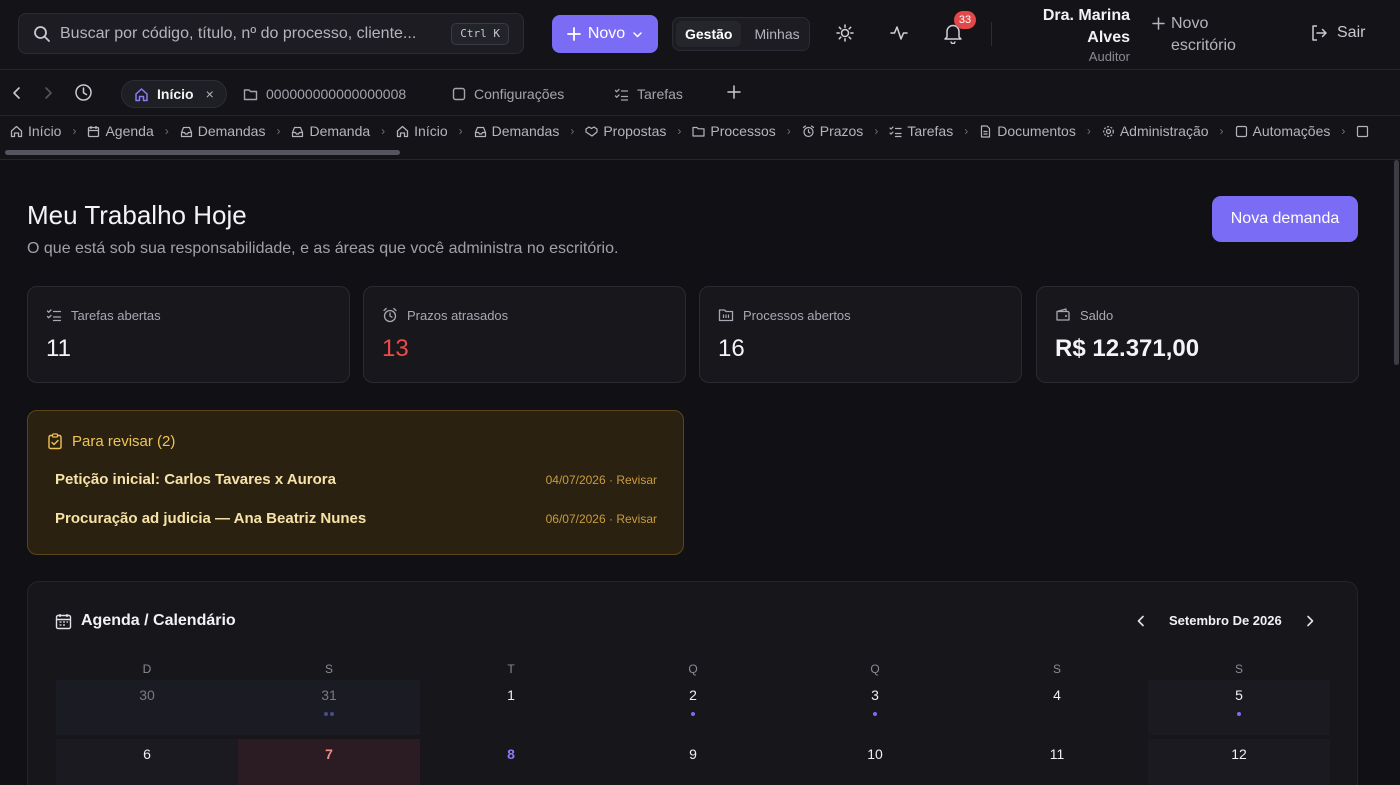 Image resolution: width=1400 pixels, height=785 pixels. I want to click on stat-card-tasks: Tarefas abertas 11, so click(188, 334).